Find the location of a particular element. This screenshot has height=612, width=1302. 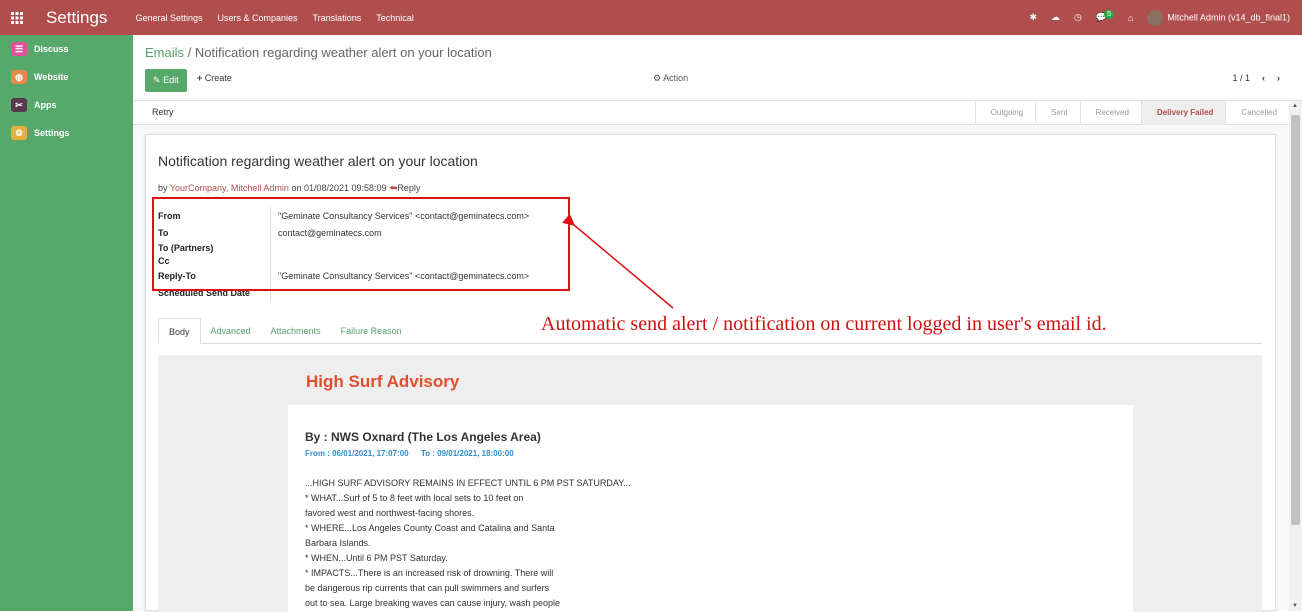

tab-advanced: Advanced is located at coordinates (231, 331).